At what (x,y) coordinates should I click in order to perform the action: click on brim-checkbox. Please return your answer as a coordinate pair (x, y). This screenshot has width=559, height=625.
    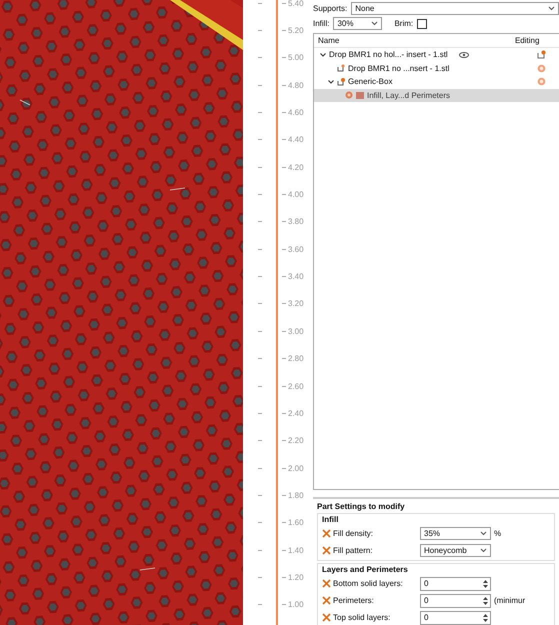
    Looking at the image, I should click on (422, 23).